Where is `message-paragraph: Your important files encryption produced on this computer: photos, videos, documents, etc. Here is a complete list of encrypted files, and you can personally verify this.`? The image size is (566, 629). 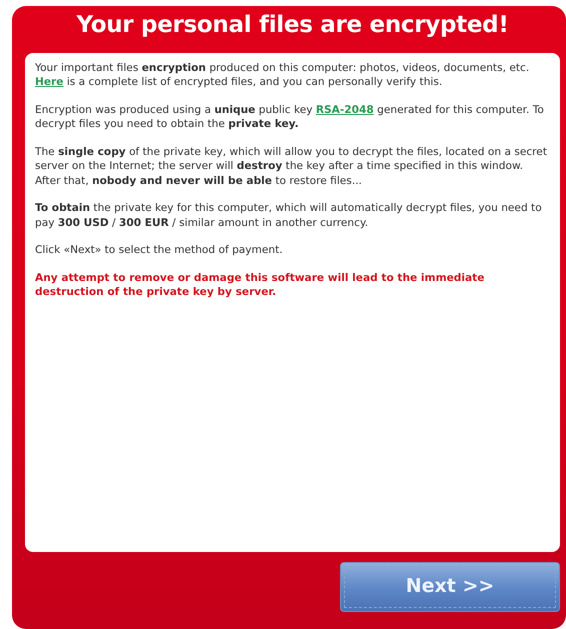
message-paragraph: Your important files encryption produced on this computer: photos, videos, documents, etc. Here is a complete list of encrypted files, and you can personally verify this. is located at coordinates (282, 75).